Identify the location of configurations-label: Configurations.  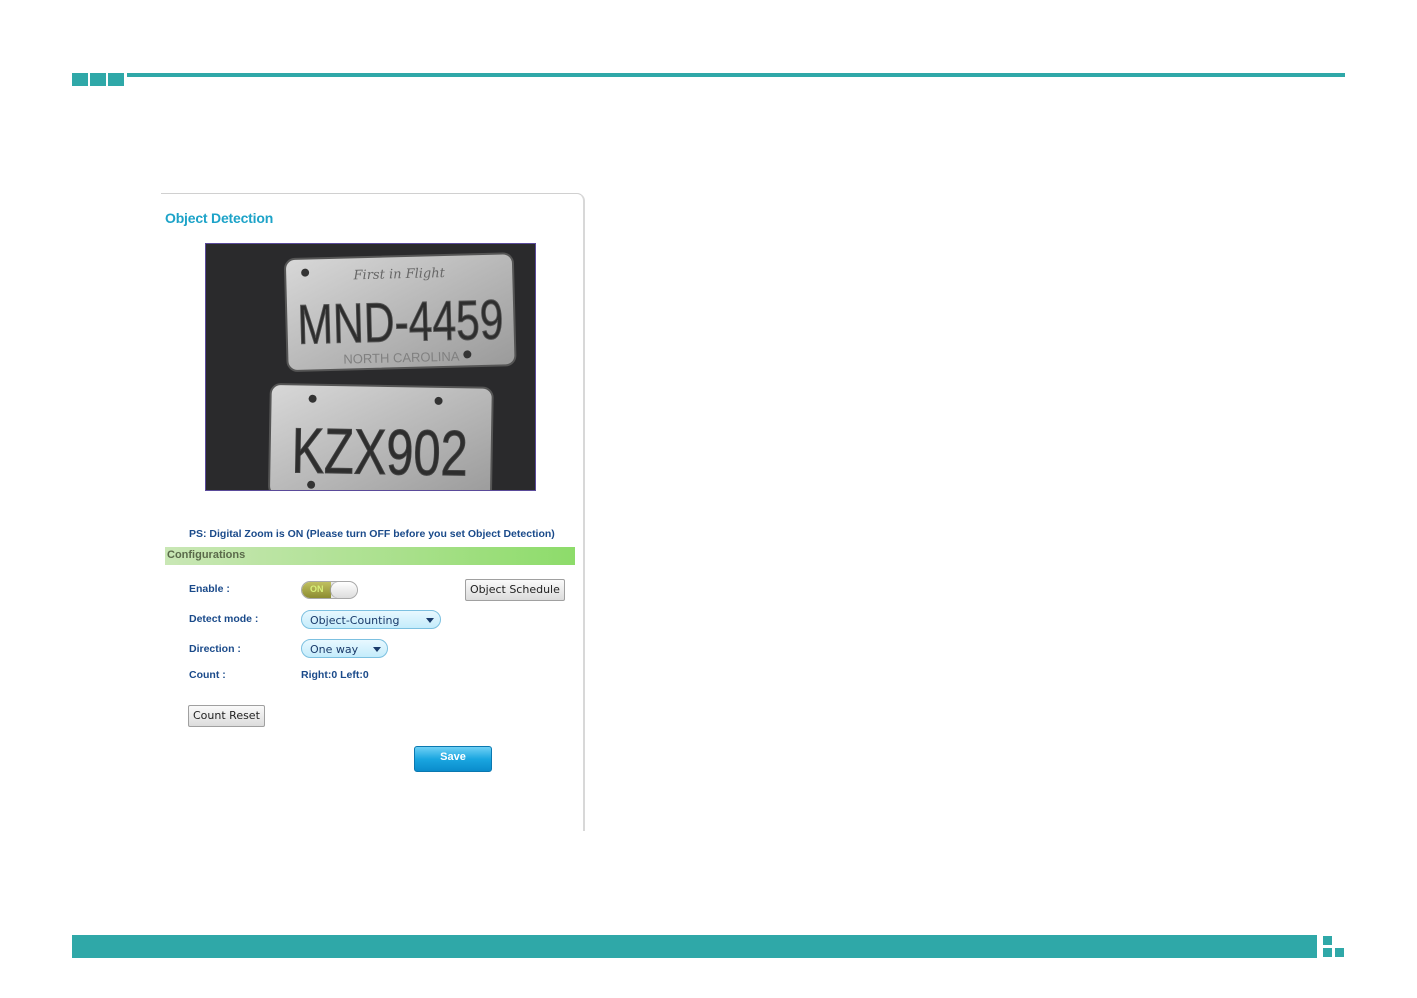
(206, 555).